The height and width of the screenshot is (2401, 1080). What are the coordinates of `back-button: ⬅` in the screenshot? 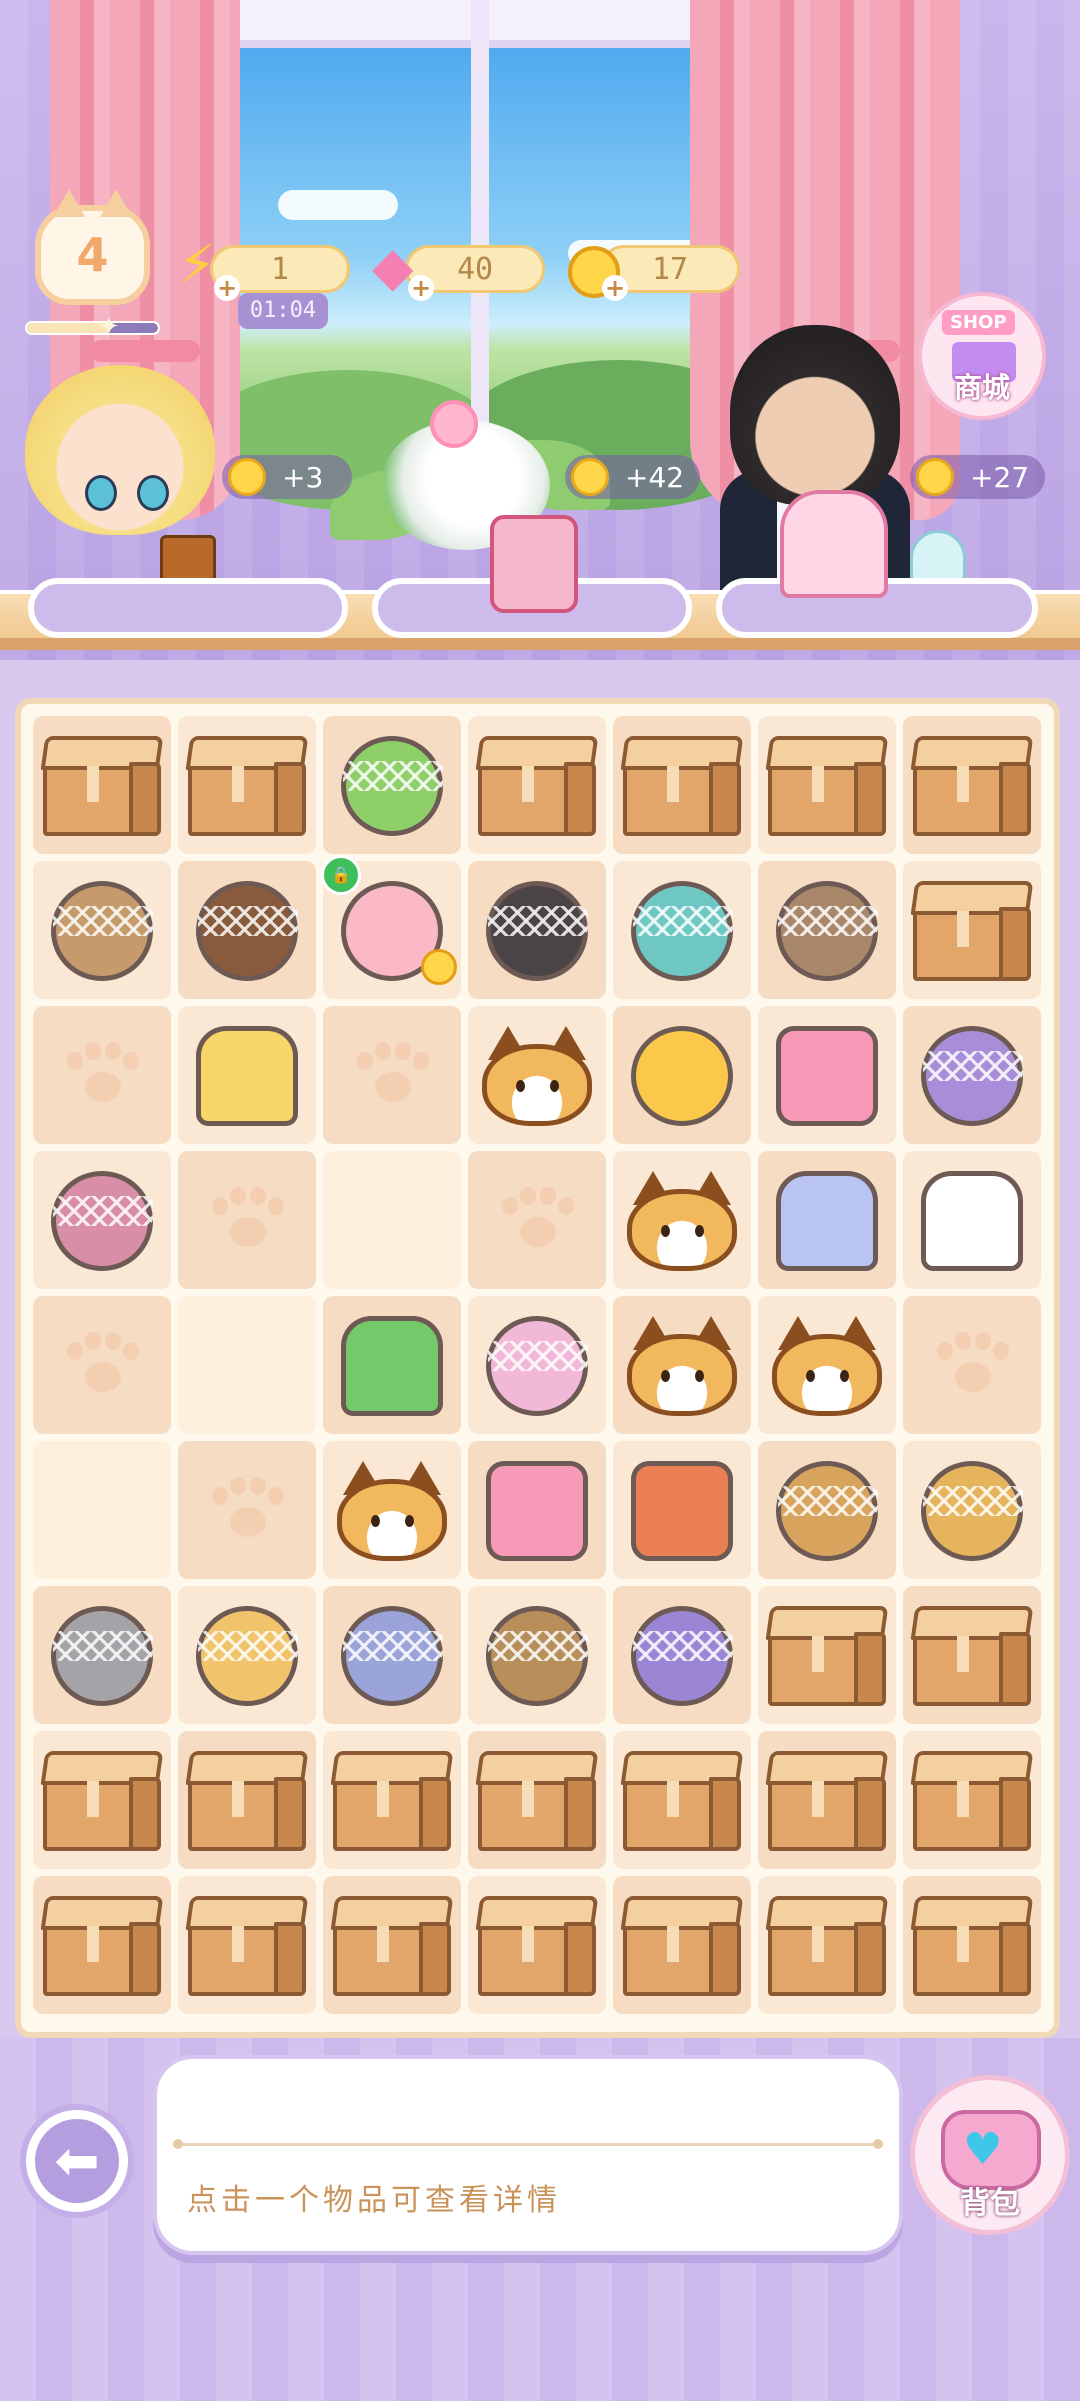 It's located at (77, 2161).